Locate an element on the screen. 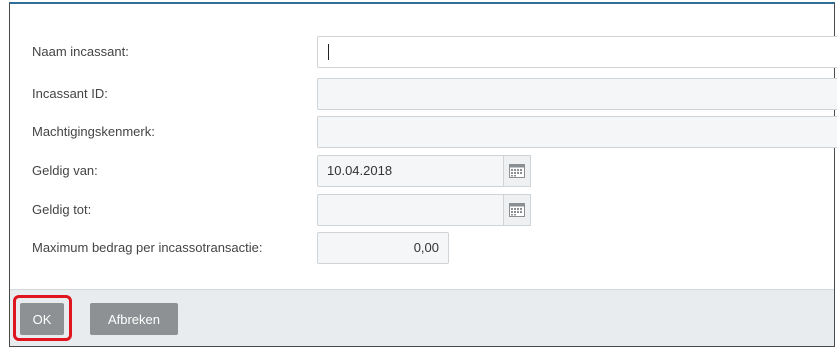 The height and width of the screenshot is (350, 837). label-maximum-bedrag: Maximum bedrag per incassotransactie: is located at coordinates (147, 247).